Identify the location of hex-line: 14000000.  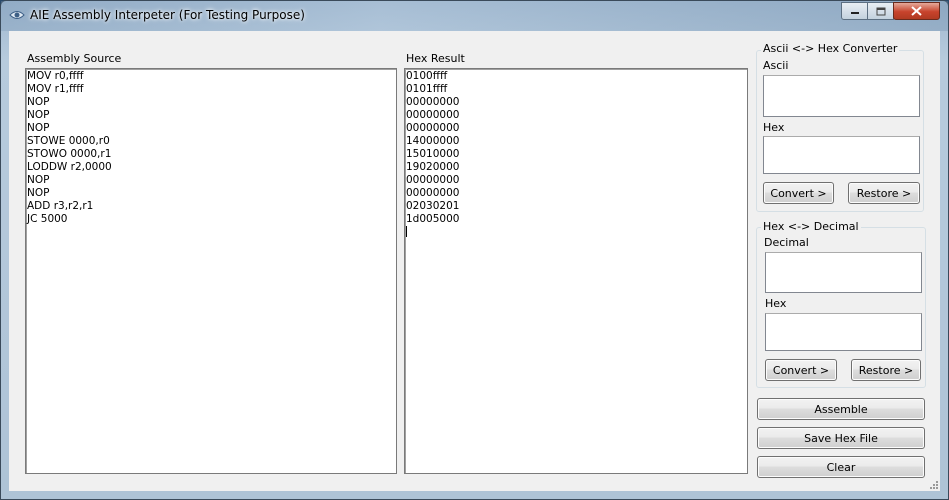
(433, 141).